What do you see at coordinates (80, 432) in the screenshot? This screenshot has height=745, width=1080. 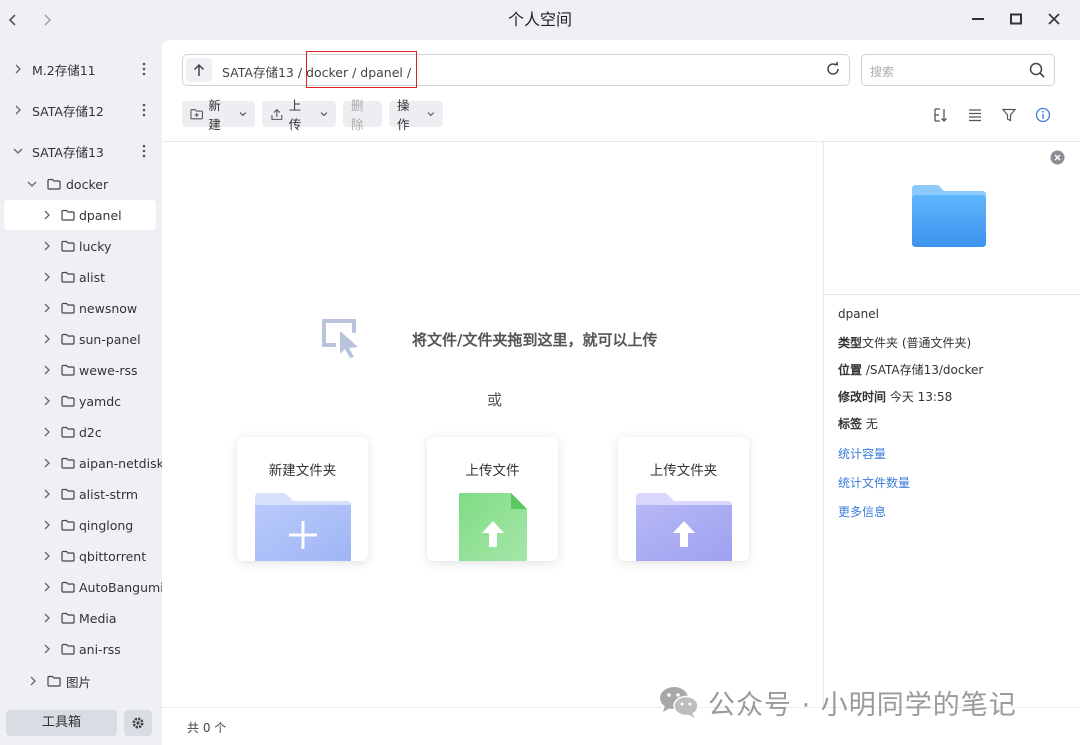 I see `sidebar-subfolder: d2c` at bounding box center [80, 432].